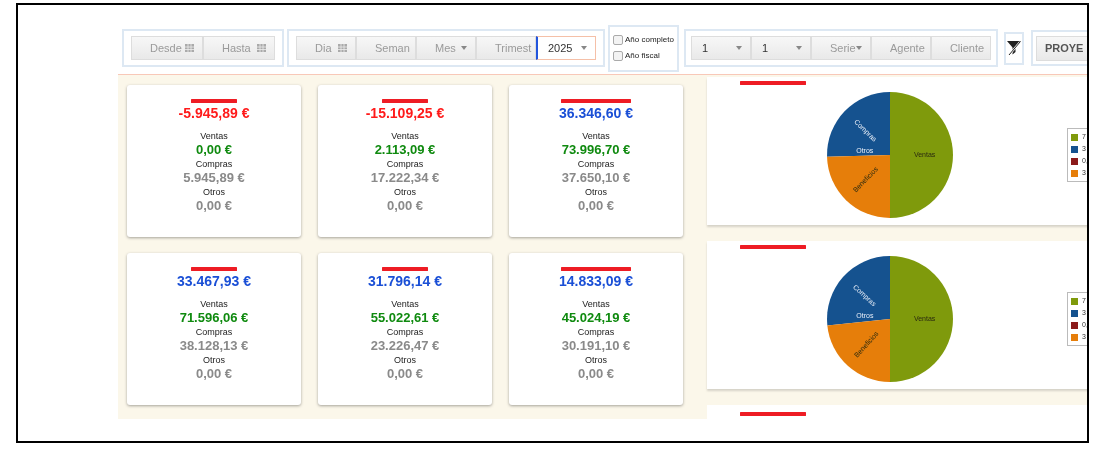 The width and height of the screenshot is (1106, 462). What do you see at coordinates (596, 318) in the screenshot?
I see `metric-value: 45.024,19 €` at bounding box center [596, 318].